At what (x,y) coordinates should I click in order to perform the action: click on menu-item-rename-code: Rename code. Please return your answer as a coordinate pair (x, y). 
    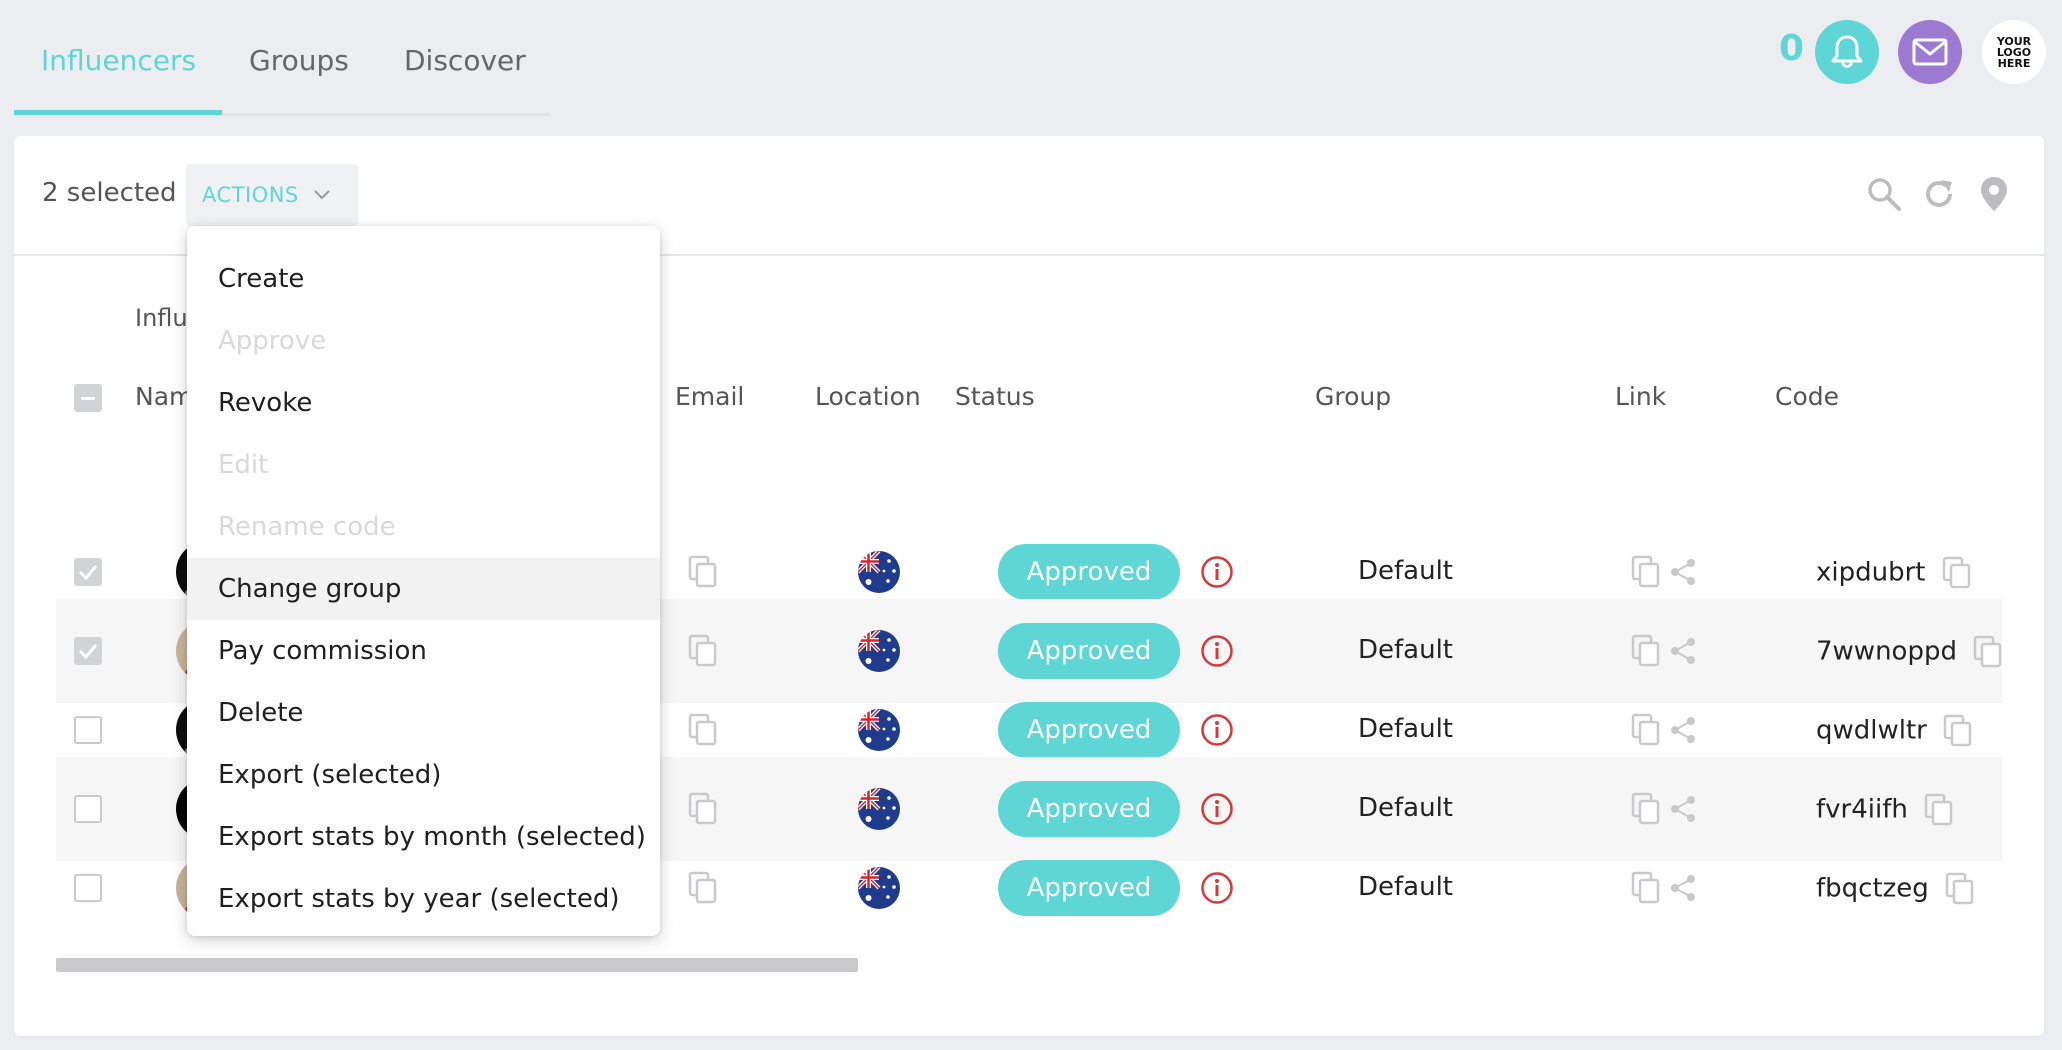
    Looking at the image, I should click on (307, 527).